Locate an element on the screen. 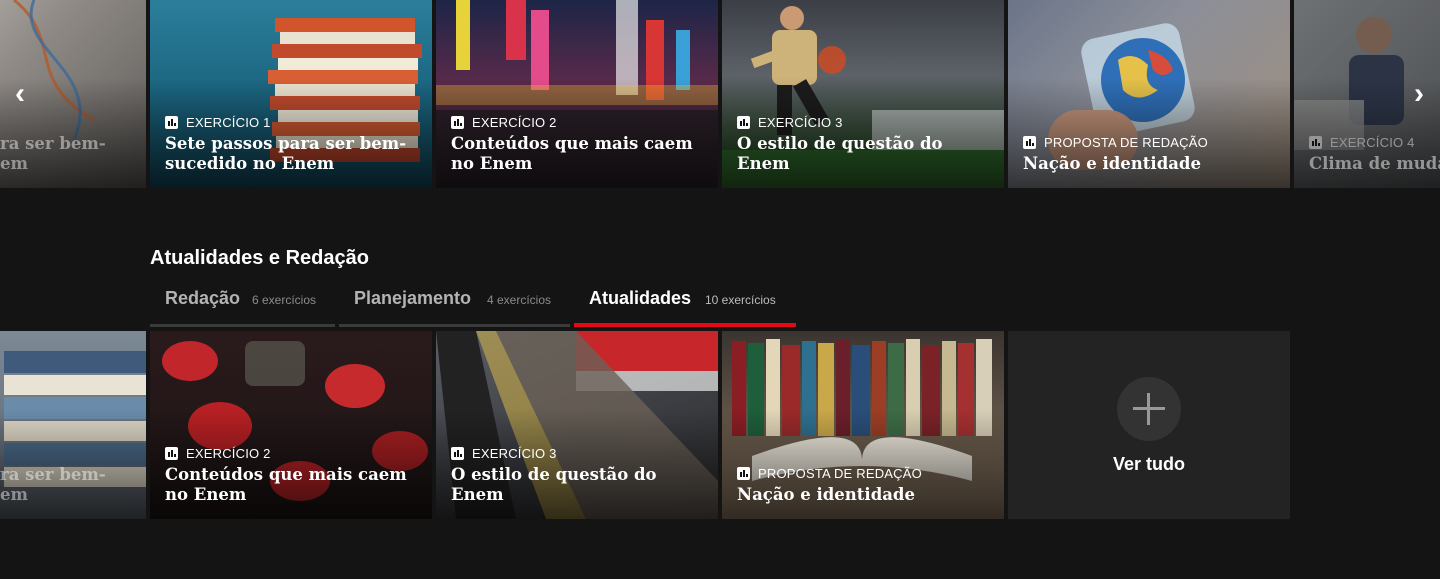 The width and height of the screenshot is (1440, 579). card-tag: EXERCÍCIO 1 is located at coordinates (228, 122).